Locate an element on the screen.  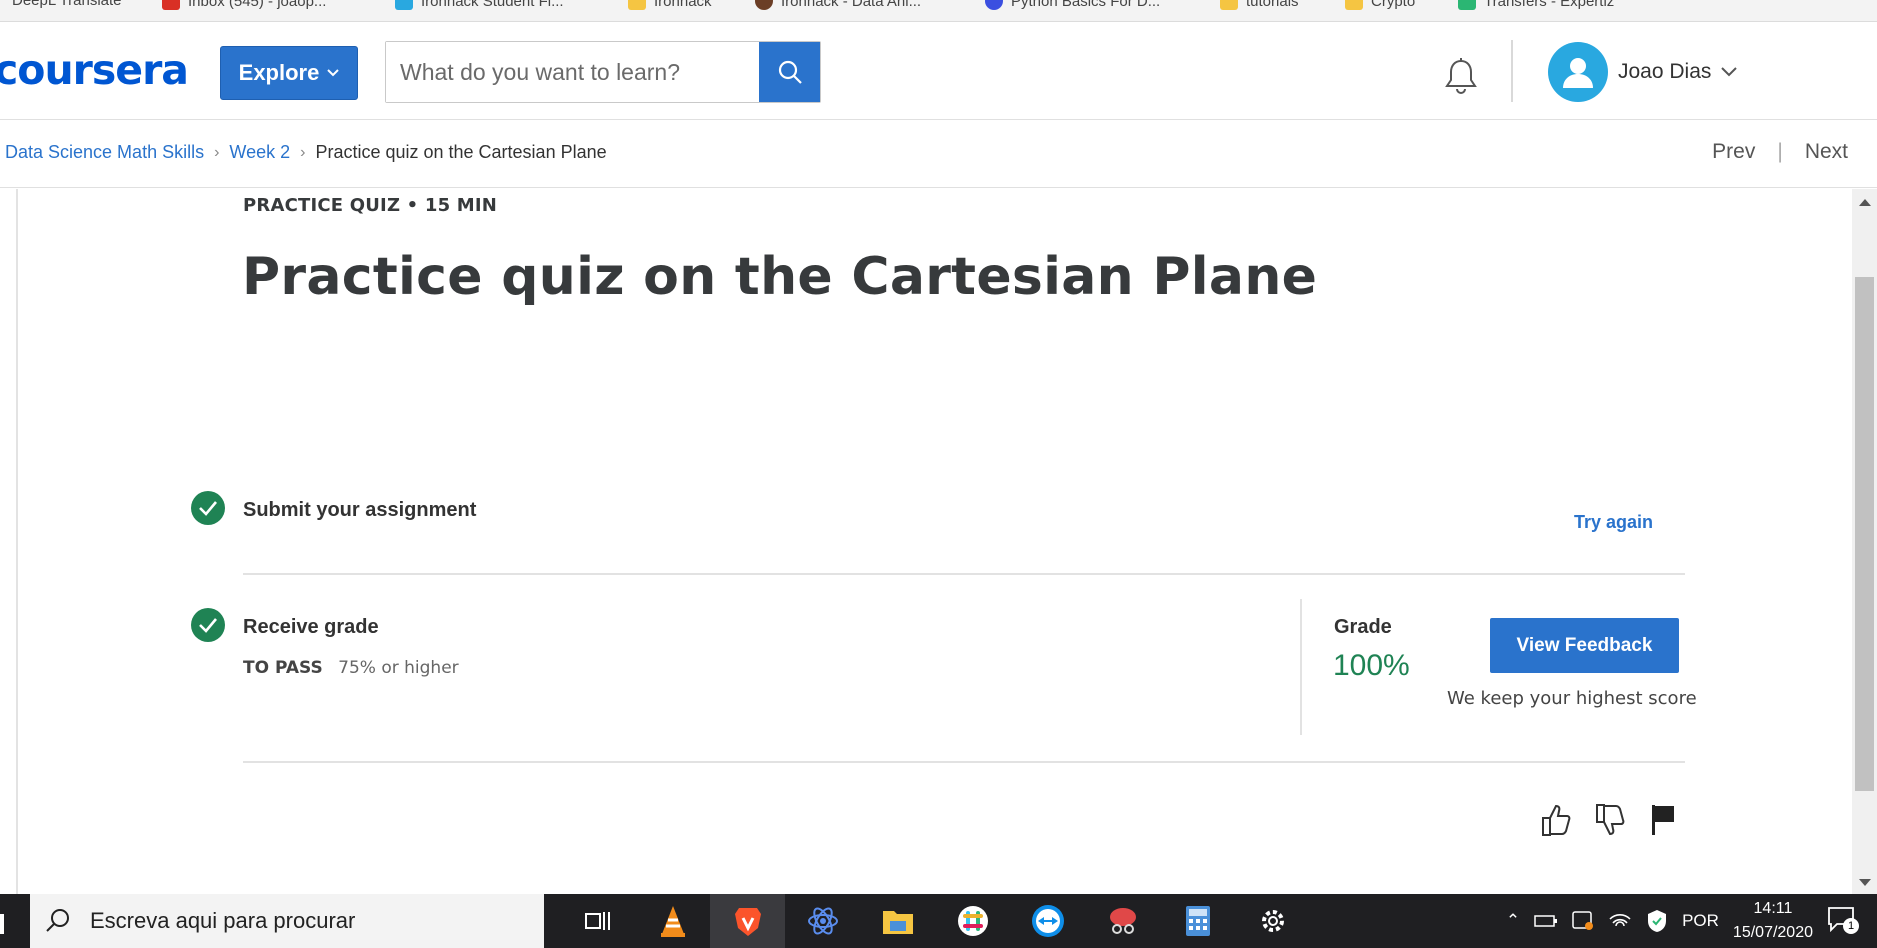
task-view-icon is located at coordinates (597, 921).